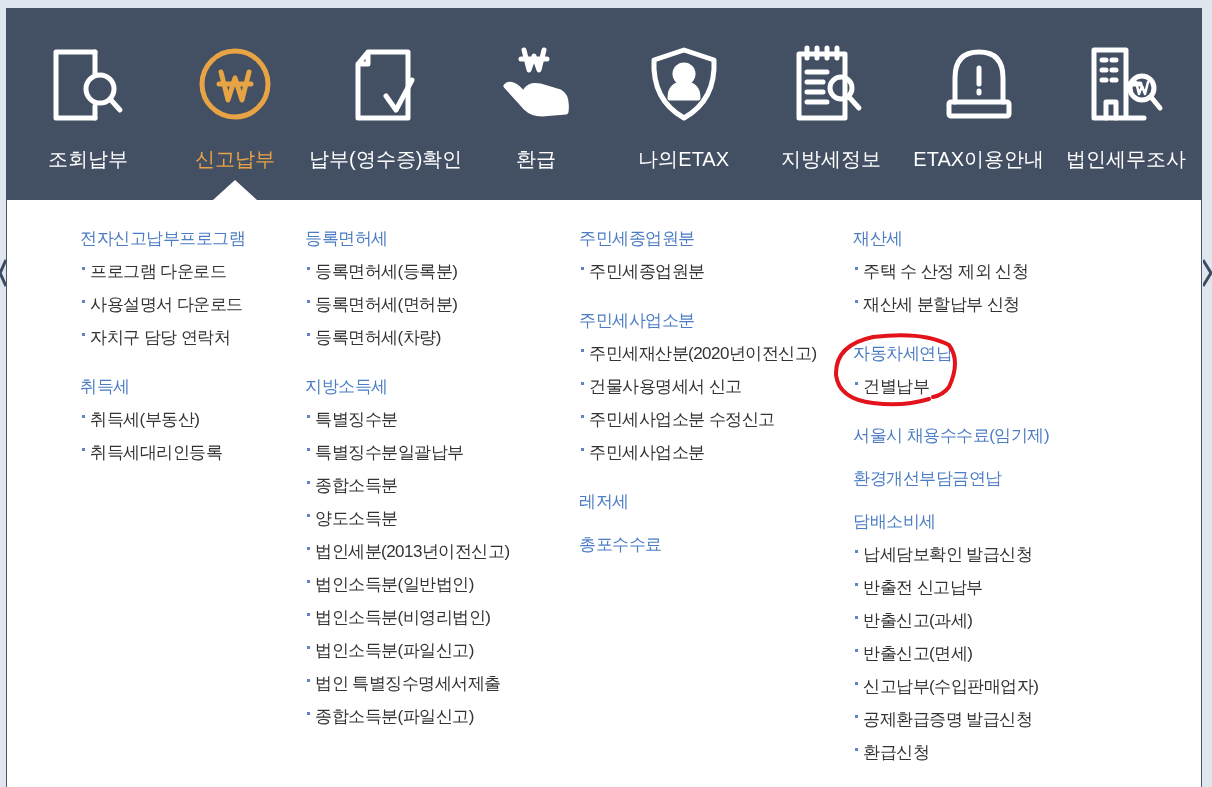  Describe the element at coordinates (394, 716) in the screenshot. I see `menu-link: 종합소득분(파일신고)` at that location.